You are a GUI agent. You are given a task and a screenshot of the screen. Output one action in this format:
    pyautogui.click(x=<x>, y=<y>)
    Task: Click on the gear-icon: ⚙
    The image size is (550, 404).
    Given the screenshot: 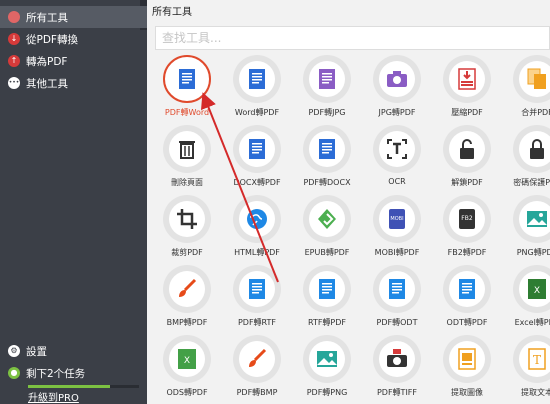 What is the action you would take?
    pyautogui.click(x=14, y=351)
    